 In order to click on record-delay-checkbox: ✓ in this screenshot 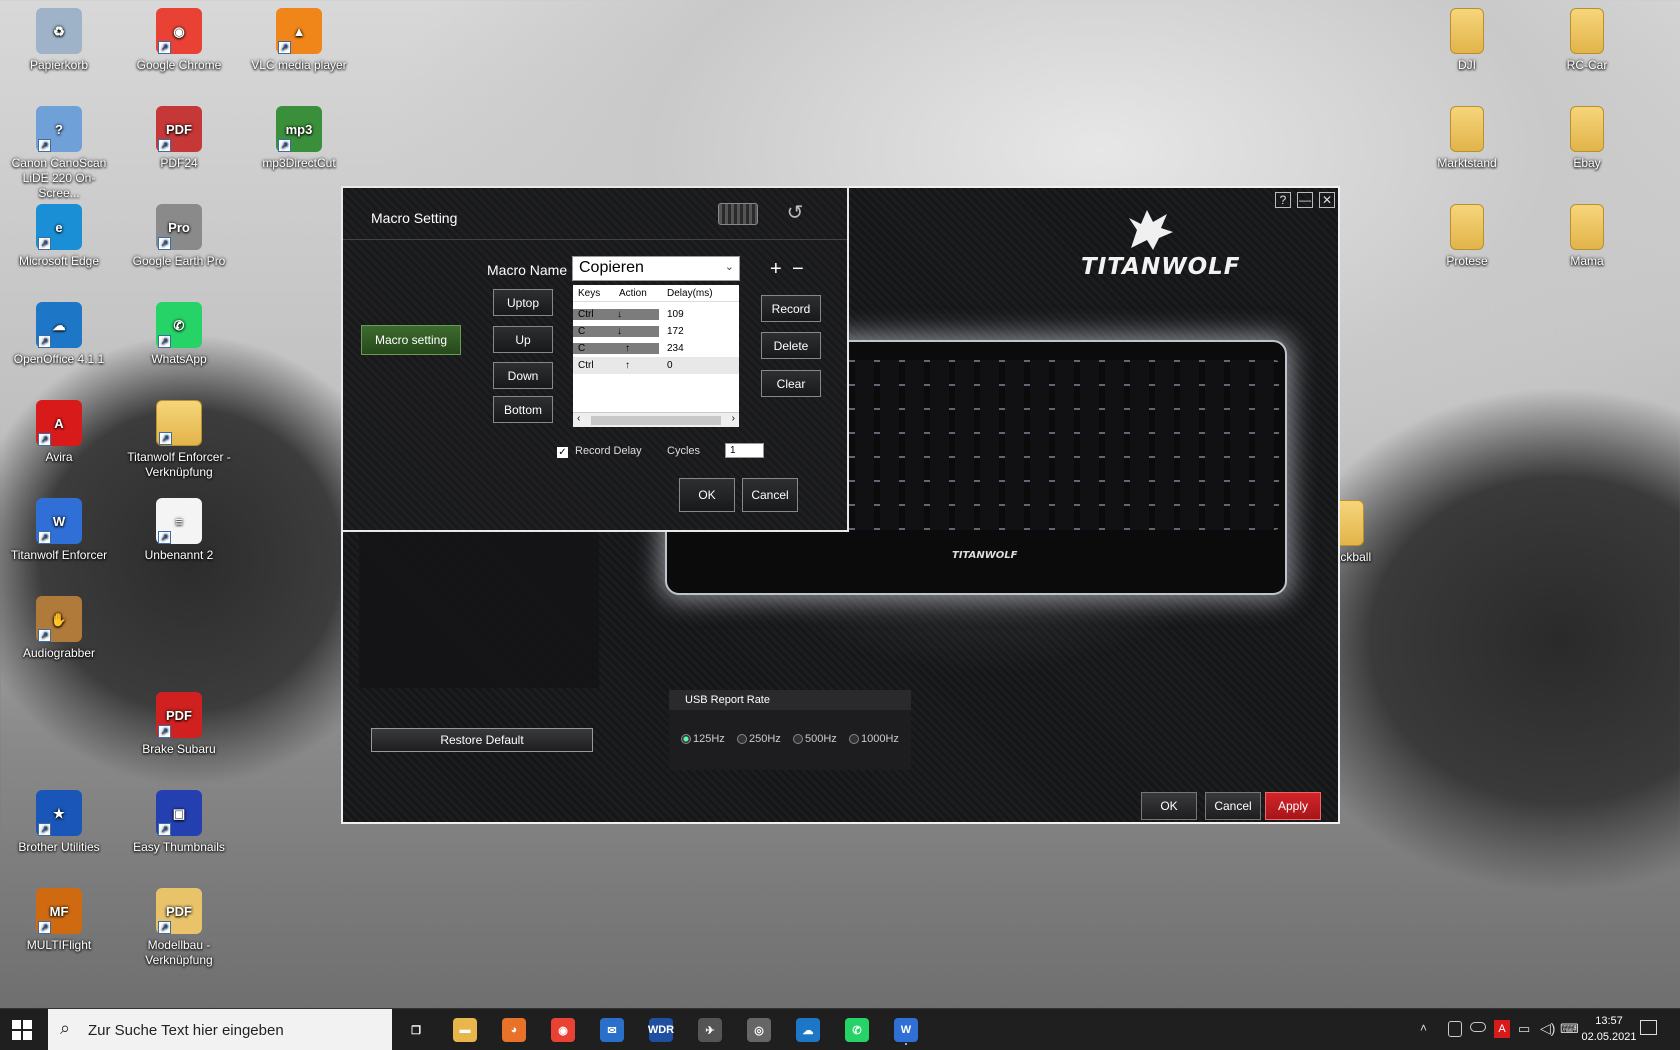, I will do `click(562, 452)`.